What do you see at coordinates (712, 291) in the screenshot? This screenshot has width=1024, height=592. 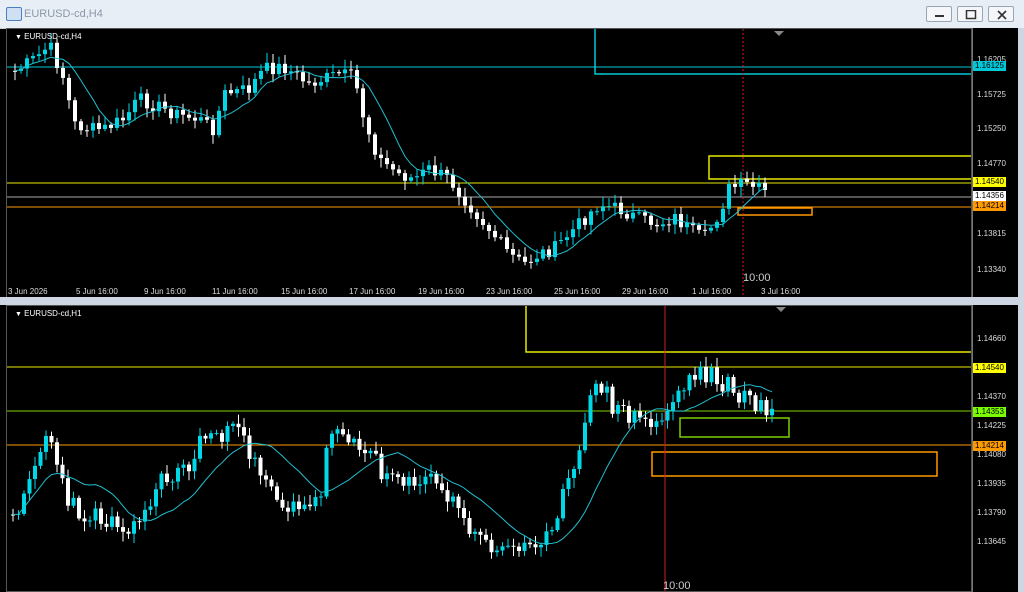 I see `h4-time-label: 1 Jul 16:00` at bounding box center [712, 291].